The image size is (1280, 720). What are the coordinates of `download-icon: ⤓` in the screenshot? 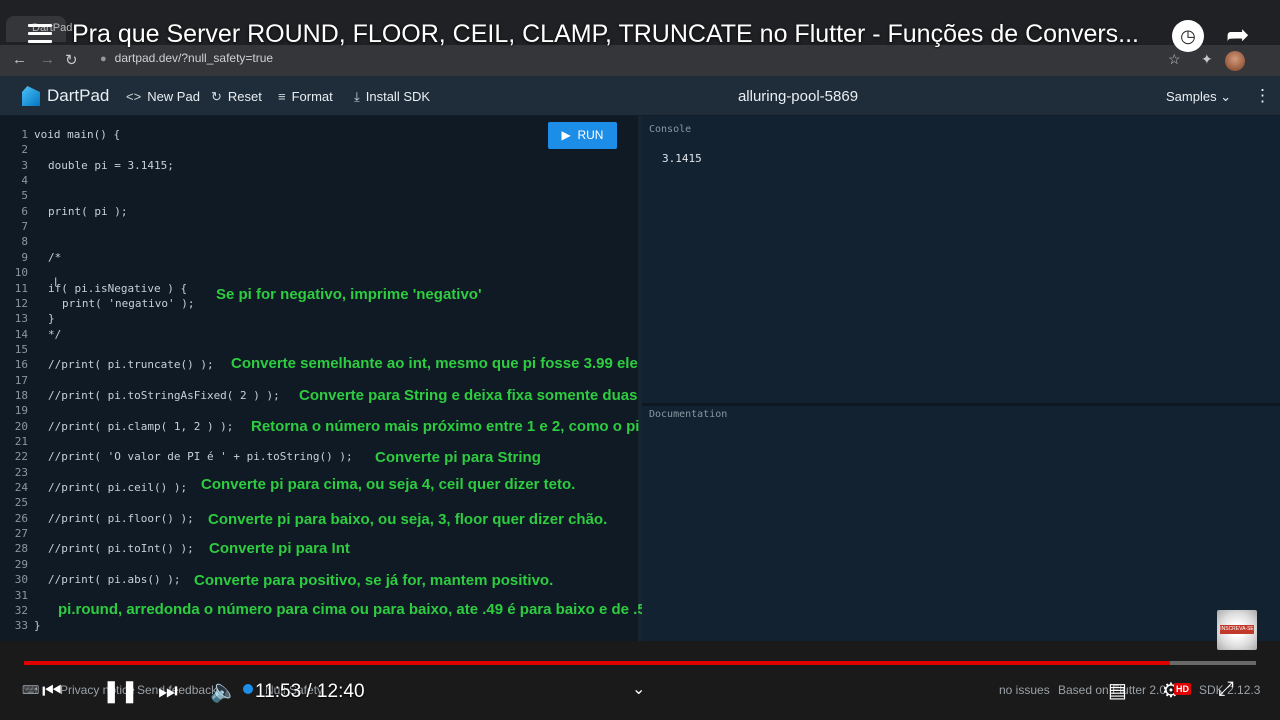 It's located at (357, 96).